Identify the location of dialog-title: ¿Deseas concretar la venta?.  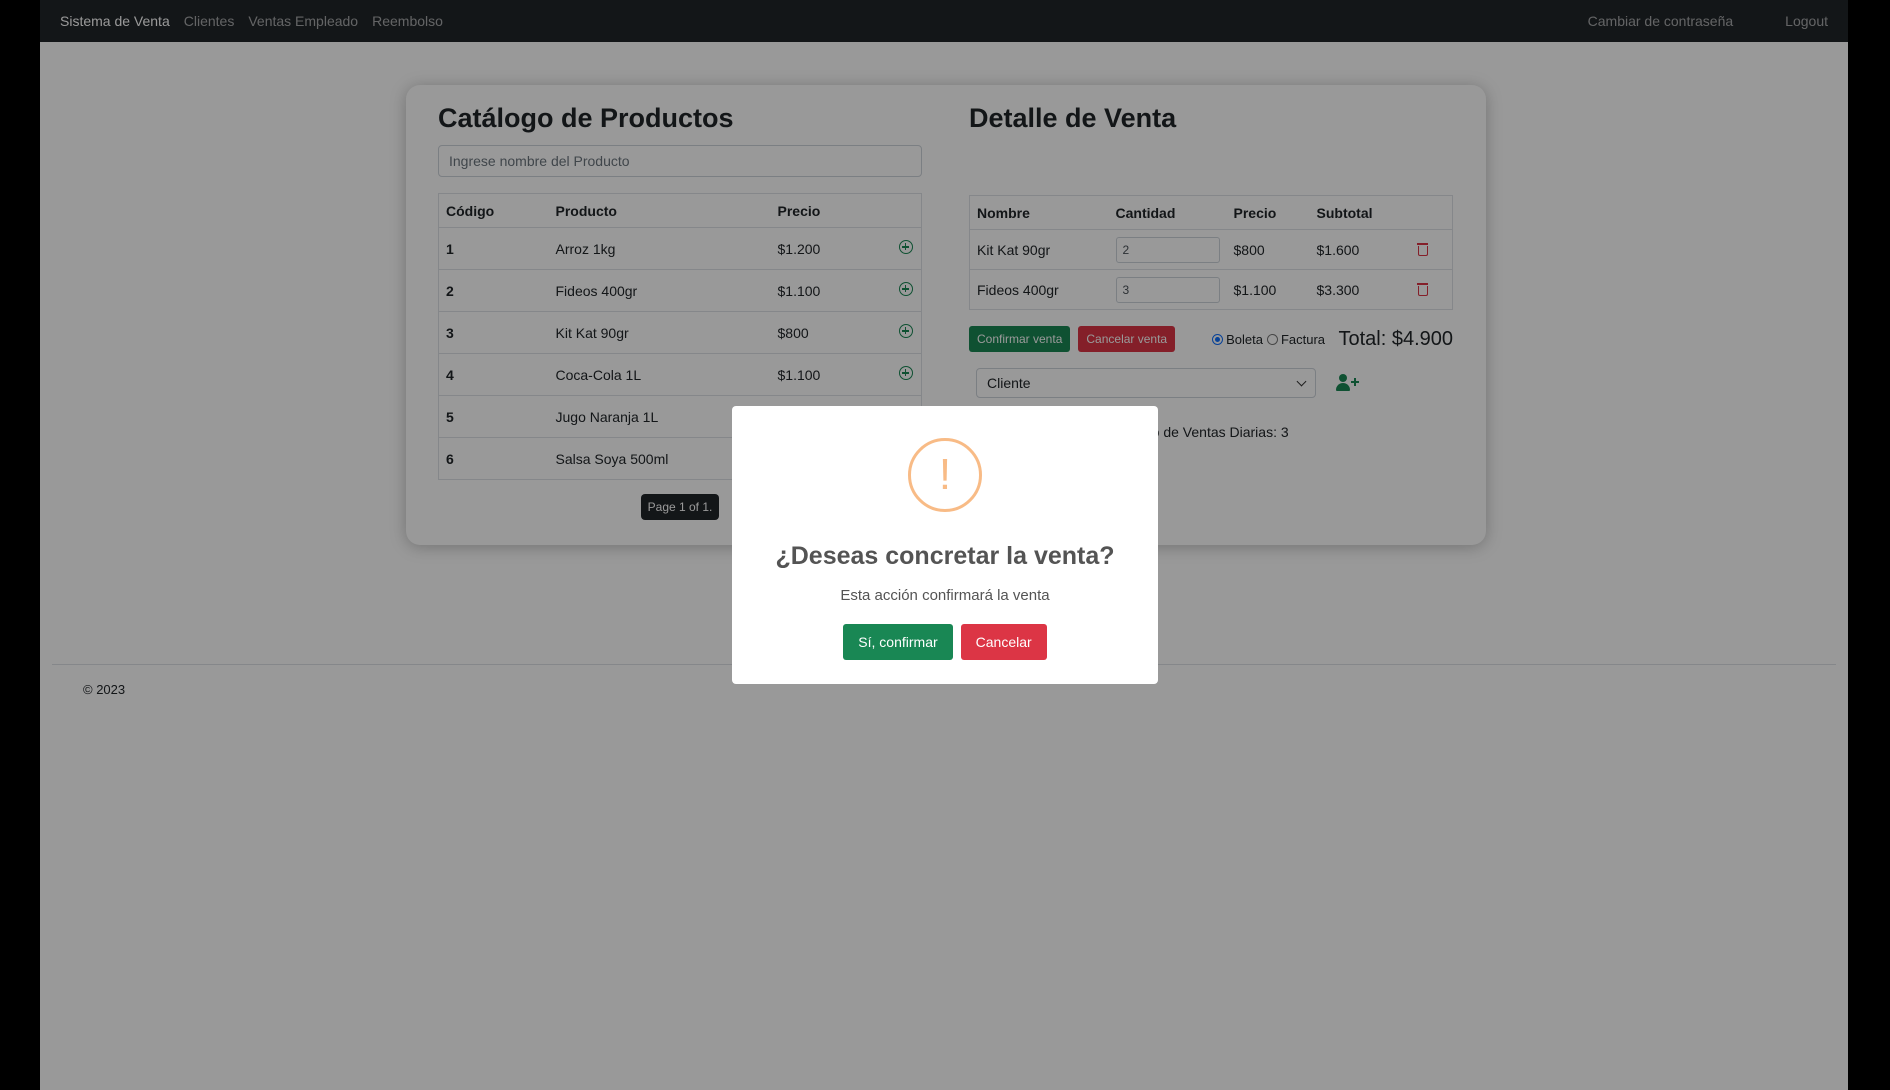
(945, 556).